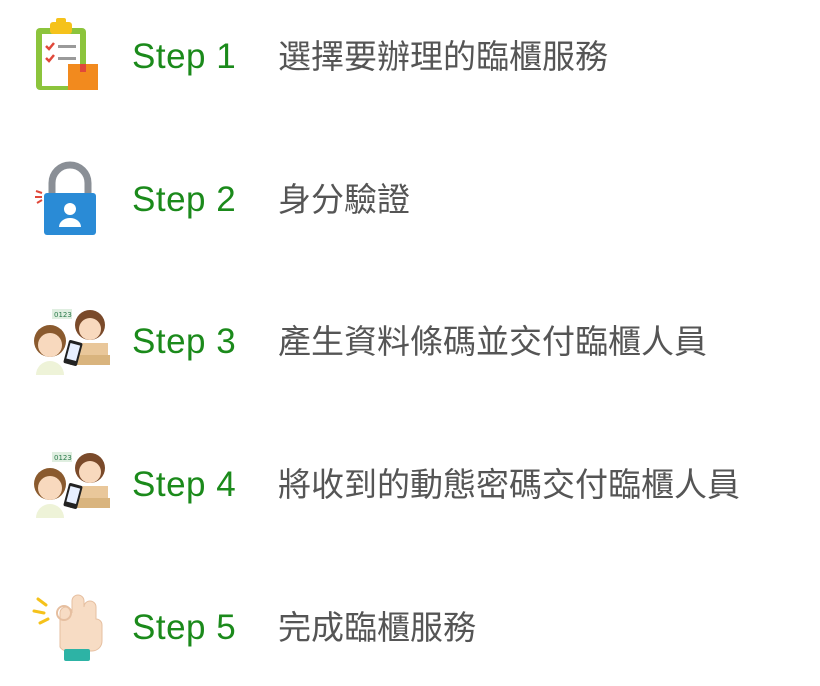 The width and height of the screenshot is (820, 686). I want to click on step-description: 選擇要辦理的臨櫃服務, so click(443, 56).